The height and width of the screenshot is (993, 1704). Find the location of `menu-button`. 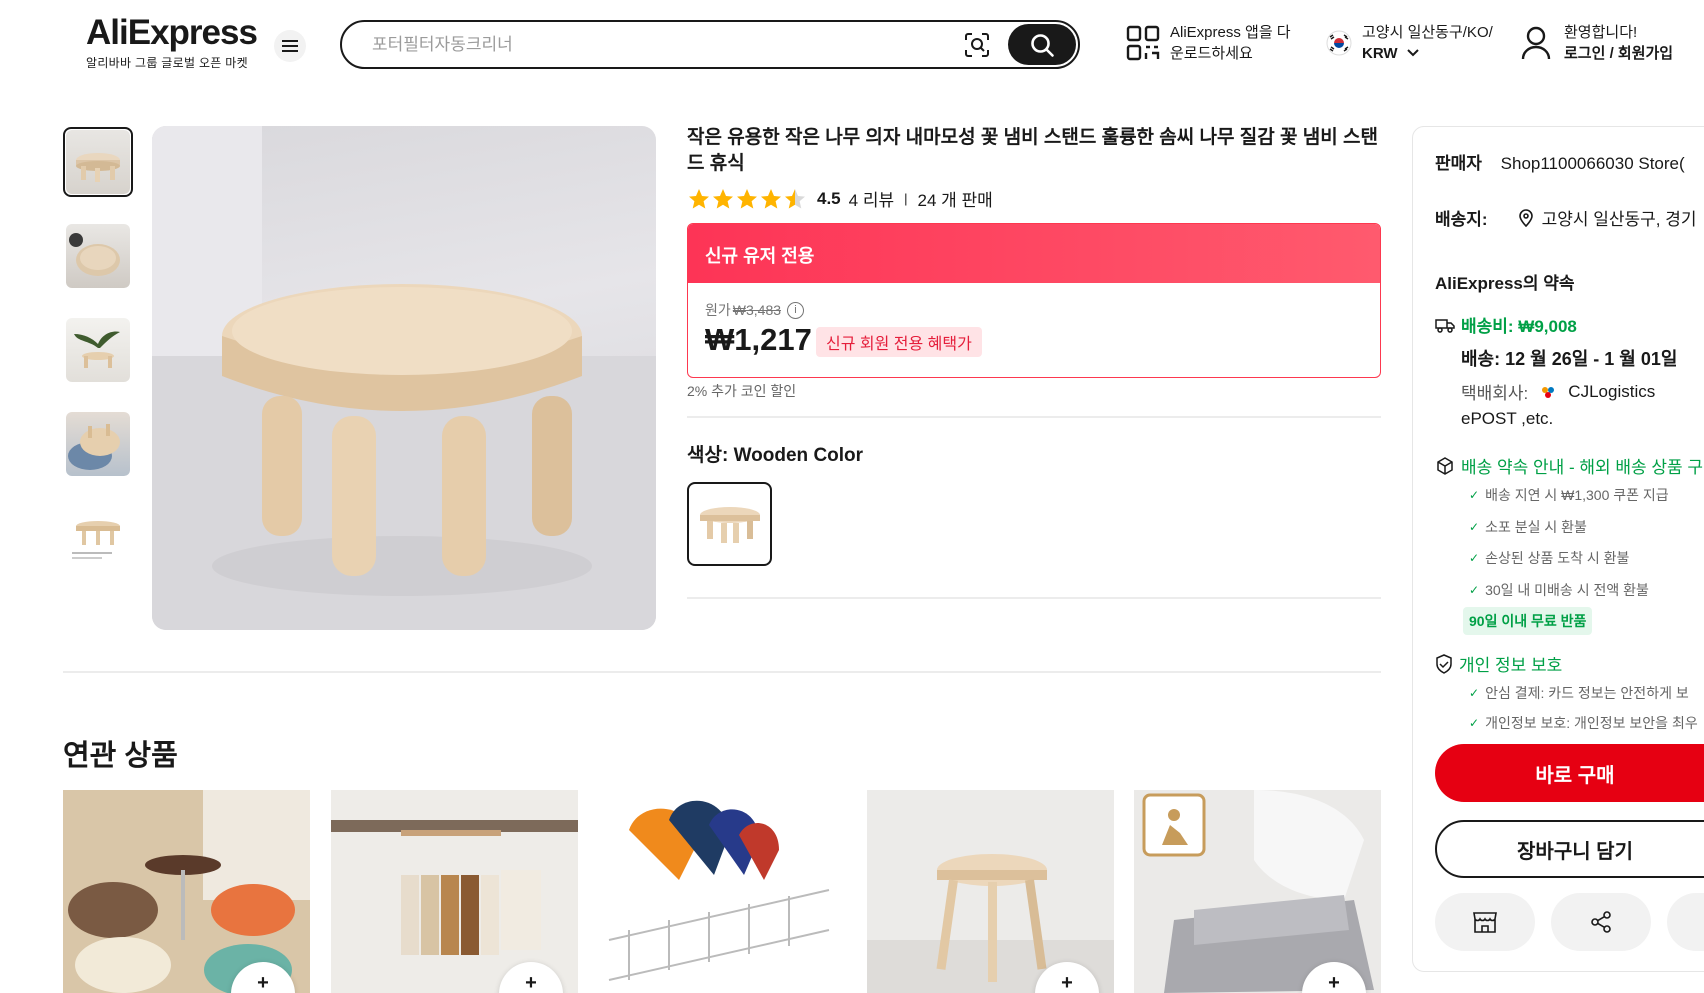

menu-button is located at coordinates (290, 46).